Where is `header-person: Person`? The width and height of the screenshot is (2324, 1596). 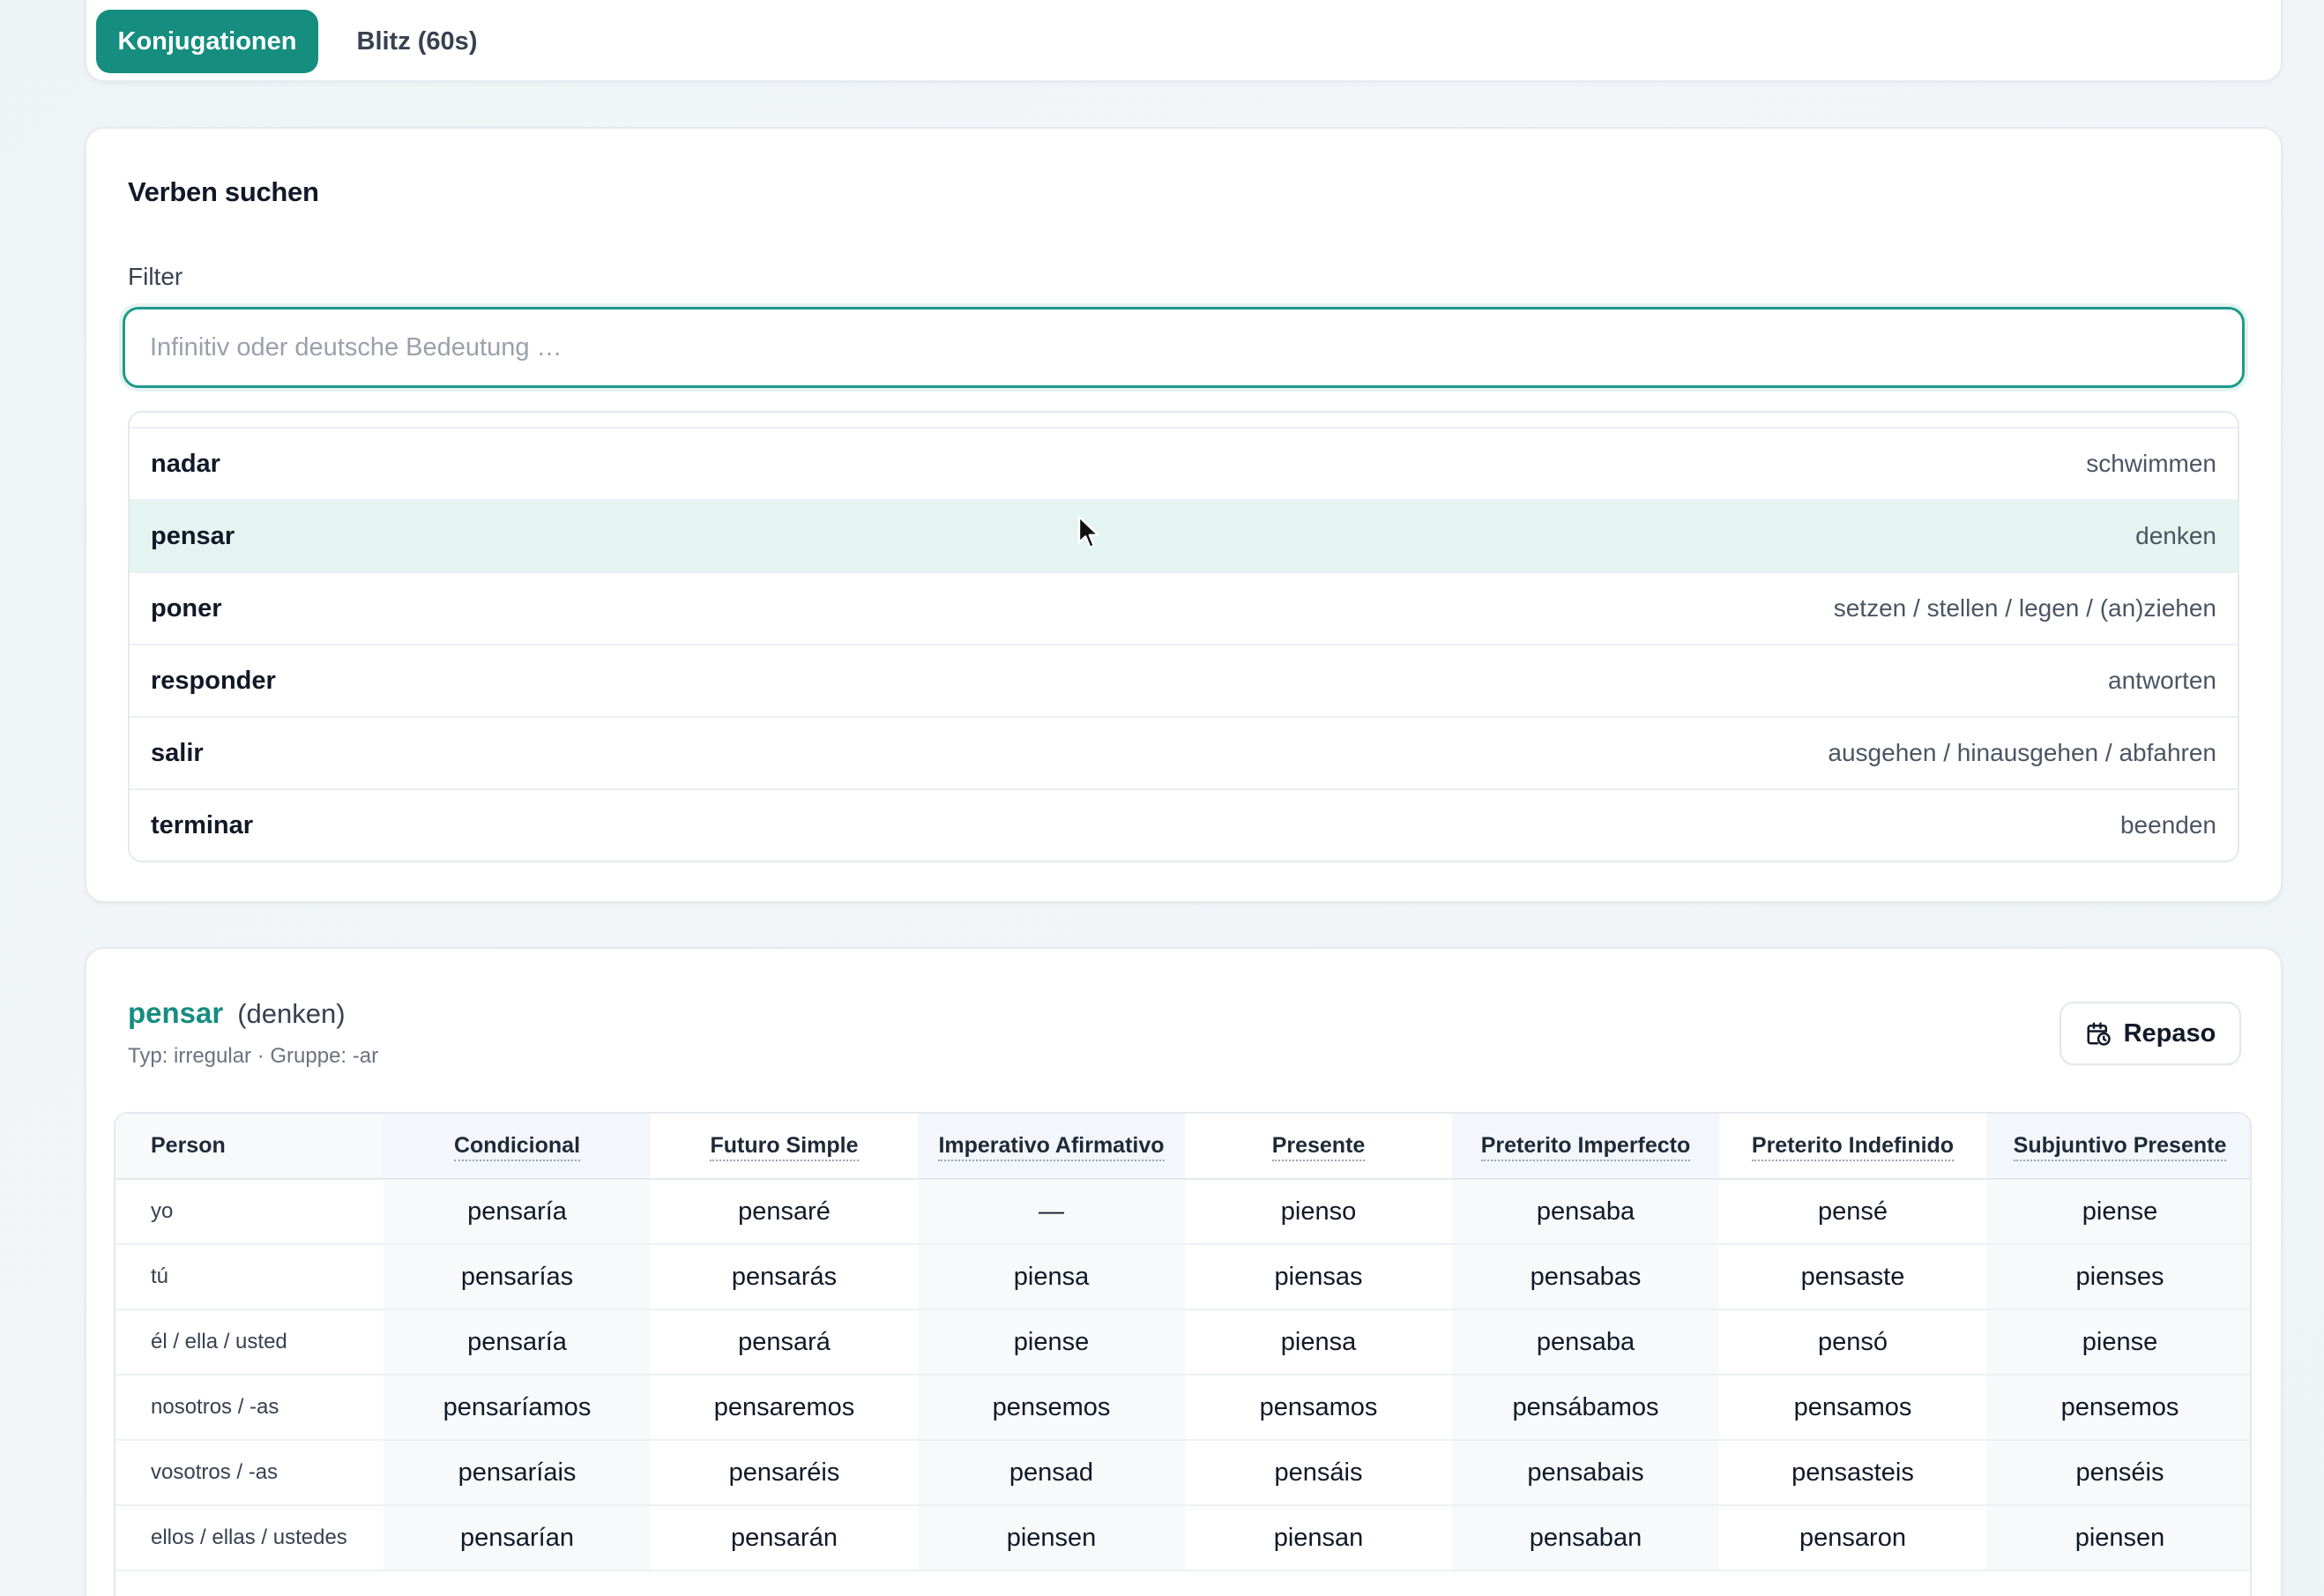 header-person: Person is located at coordinates (249, 1147).